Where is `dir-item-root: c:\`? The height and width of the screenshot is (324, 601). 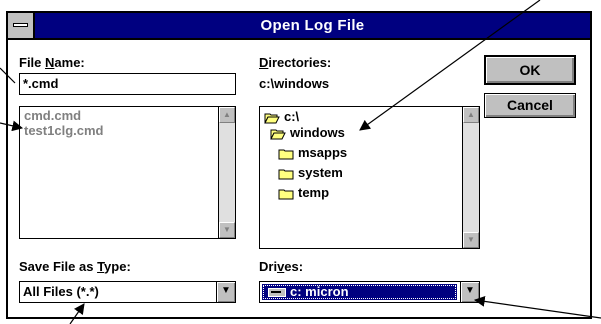 dir-item-root: c:\ is located at coordinates (281, 116).